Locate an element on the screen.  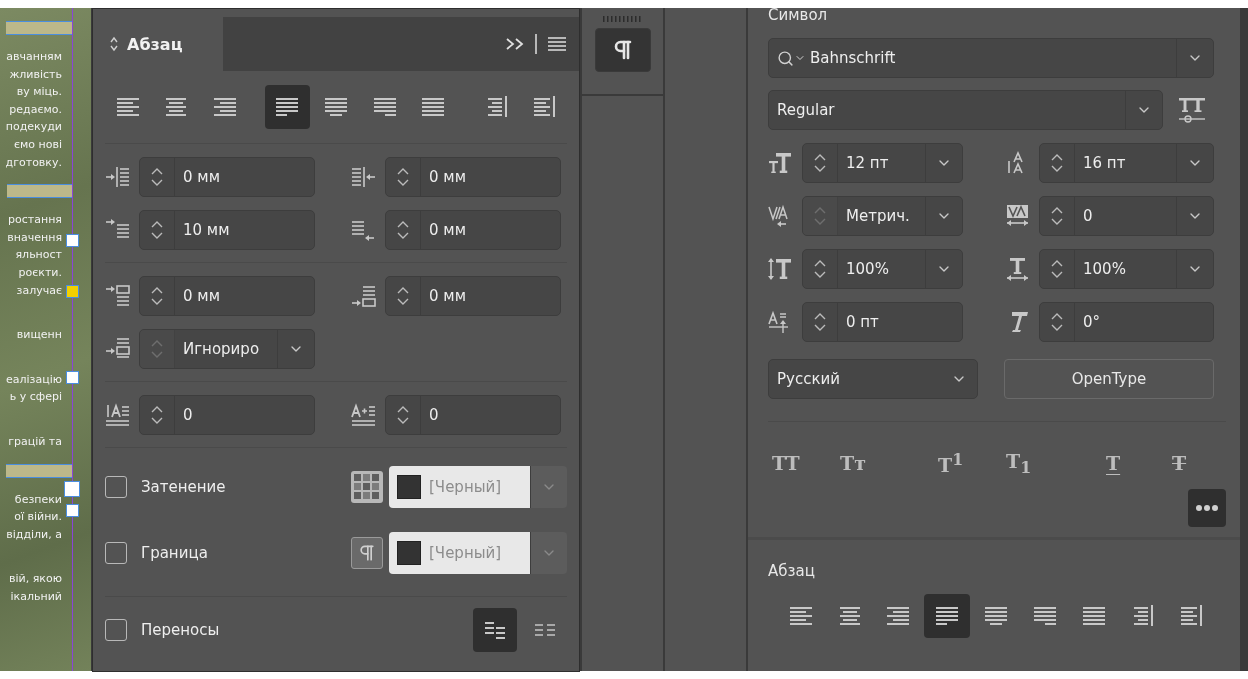
text-style-button: TT is located at coordinates (786, 463).